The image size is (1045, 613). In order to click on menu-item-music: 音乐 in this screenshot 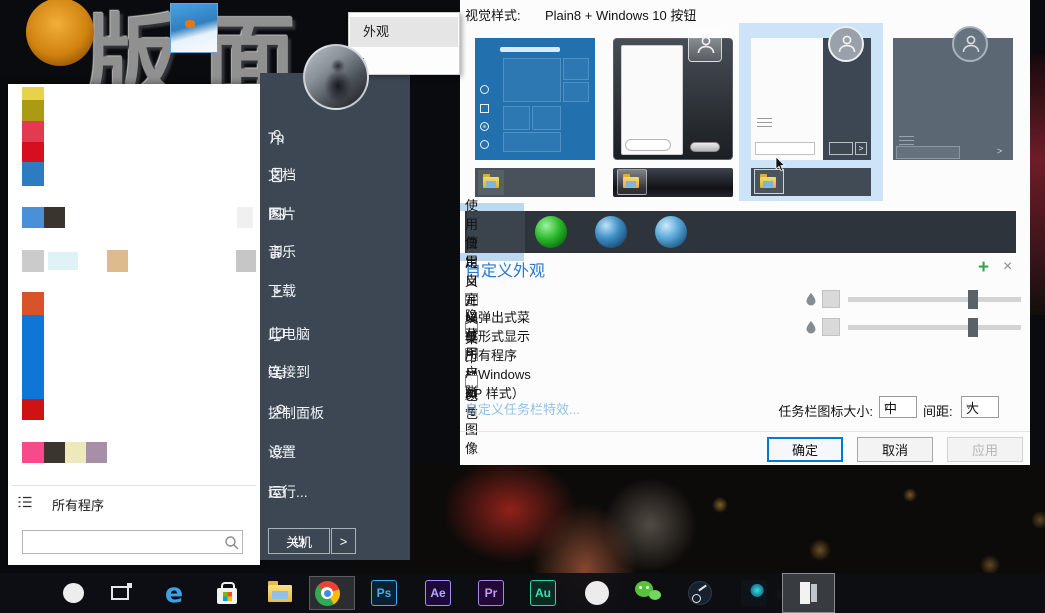, I will do `click(337, 252)`.